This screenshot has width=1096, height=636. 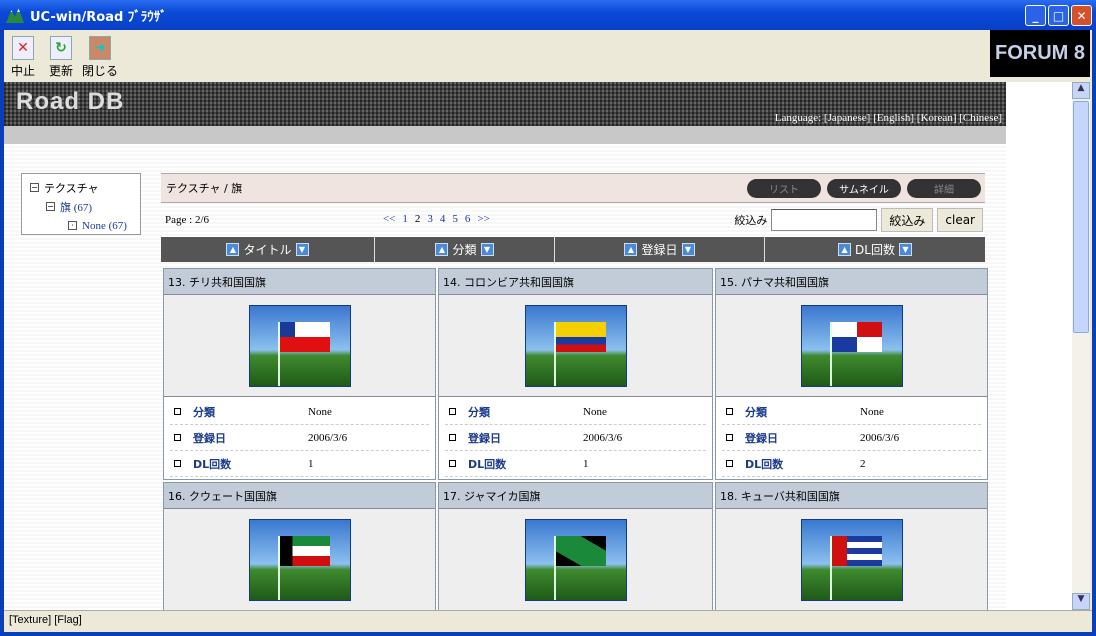 I want to click on app-icon, so click(x=15, y=15).